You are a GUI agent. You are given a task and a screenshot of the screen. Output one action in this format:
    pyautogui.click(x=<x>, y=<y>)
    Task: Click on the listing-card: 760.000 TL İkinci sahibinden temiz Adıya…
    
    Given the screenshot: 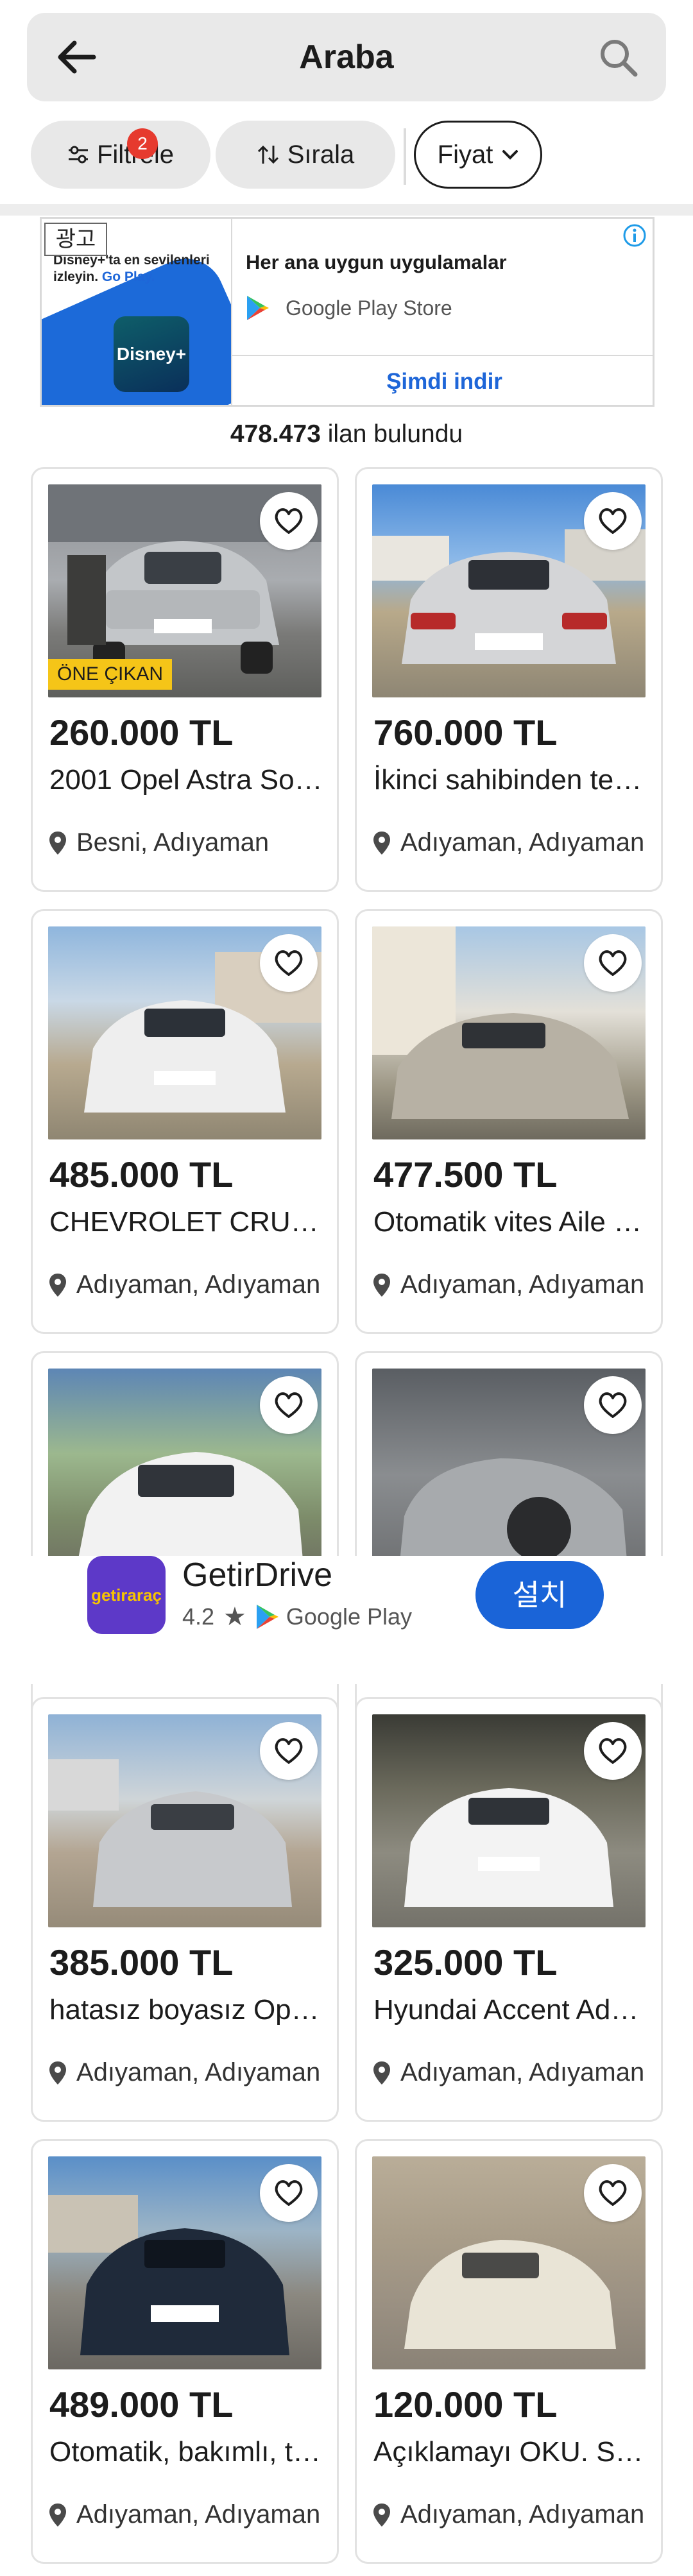 What is the action you would take?
    pyautogui.click(x=509, y=680)
    